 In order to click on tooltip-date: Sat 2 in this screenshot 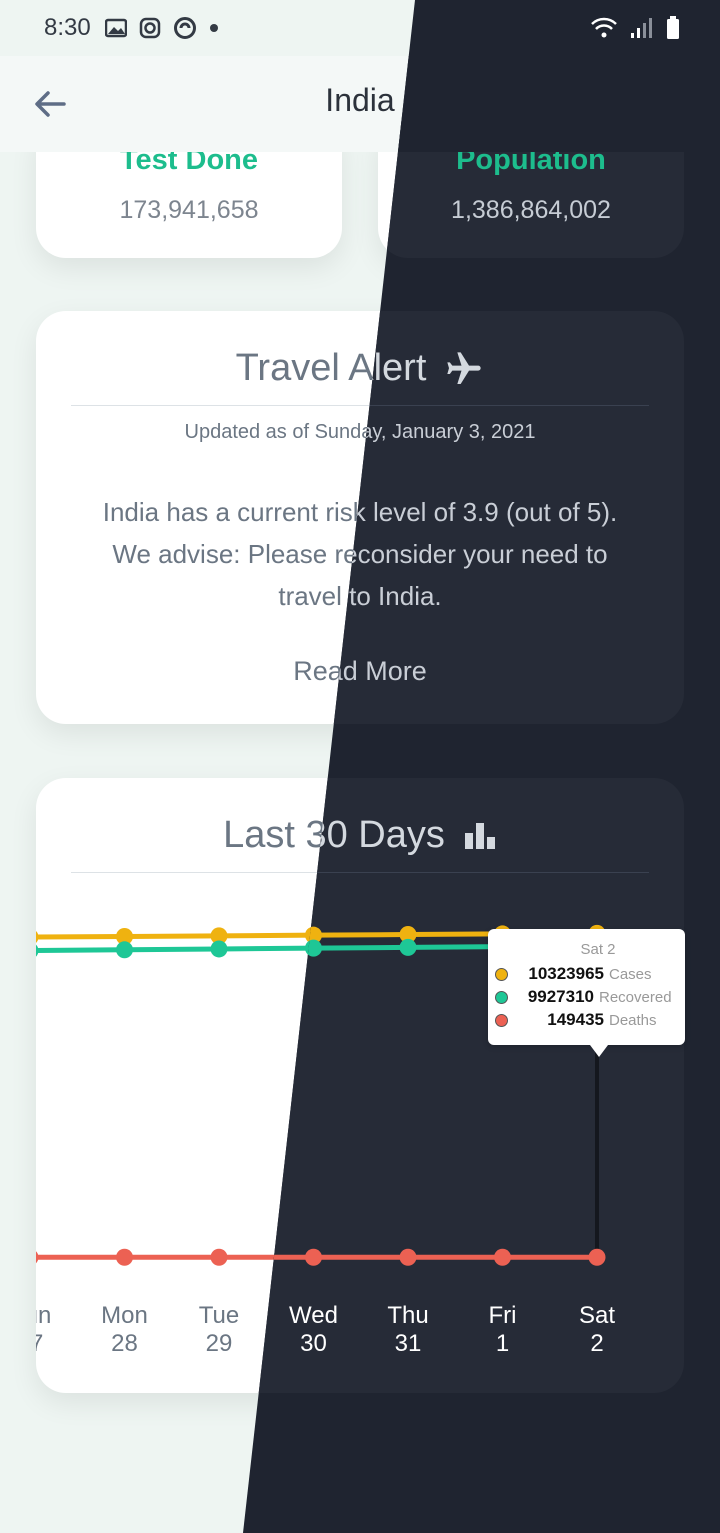, I will do `click(598, 949)`.